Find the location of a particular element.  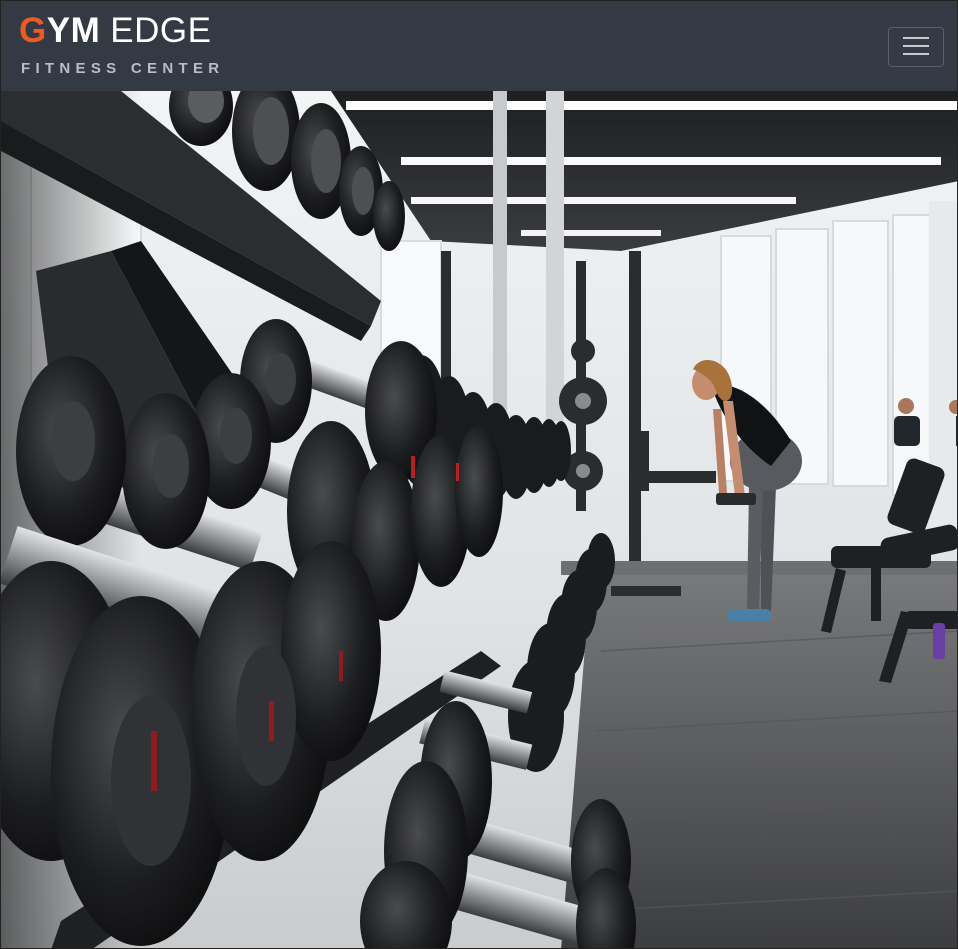

brand-subtitle: FITNESS CENTER is located at coordinates (123, 68).